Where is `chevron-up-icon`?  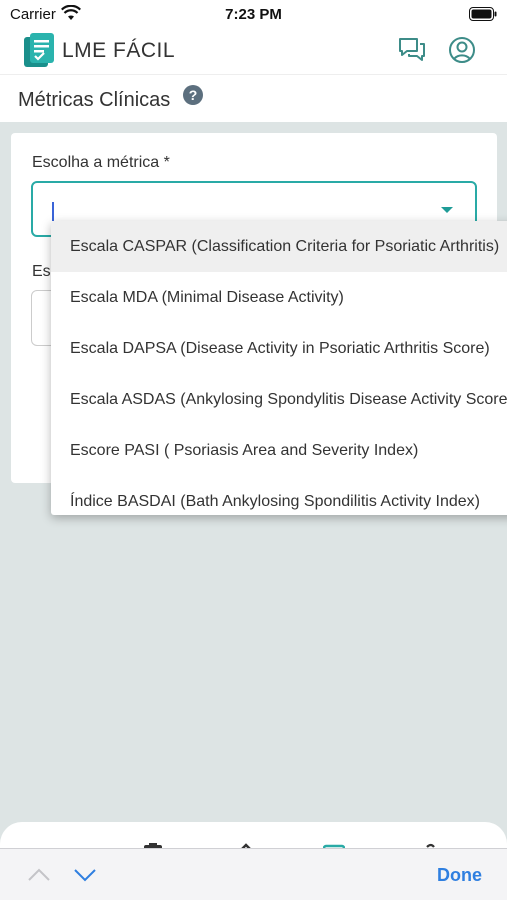 chevron-up-icon is located at coordinates (39, 877).